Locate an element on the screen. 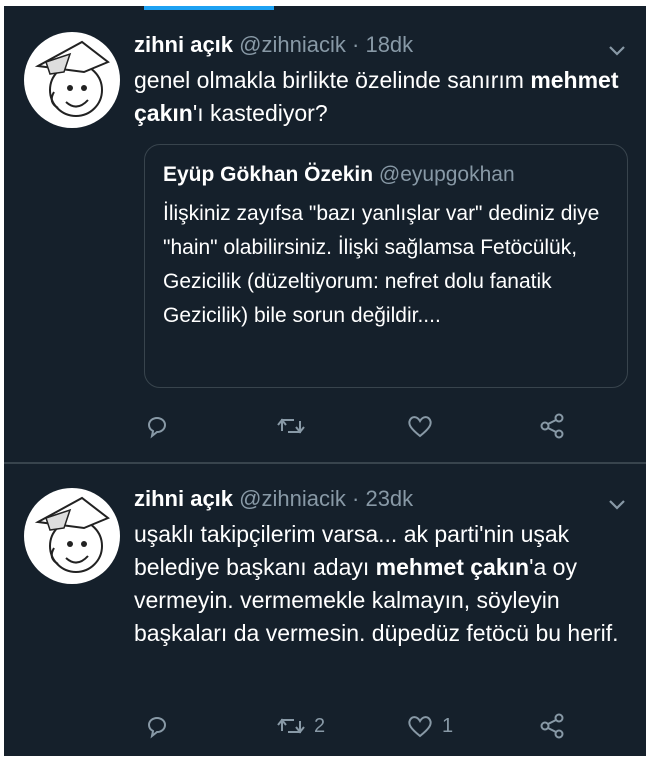 The width and height of the screenshot is (650, 760). retweet-button is located at coordinates (295, 426).